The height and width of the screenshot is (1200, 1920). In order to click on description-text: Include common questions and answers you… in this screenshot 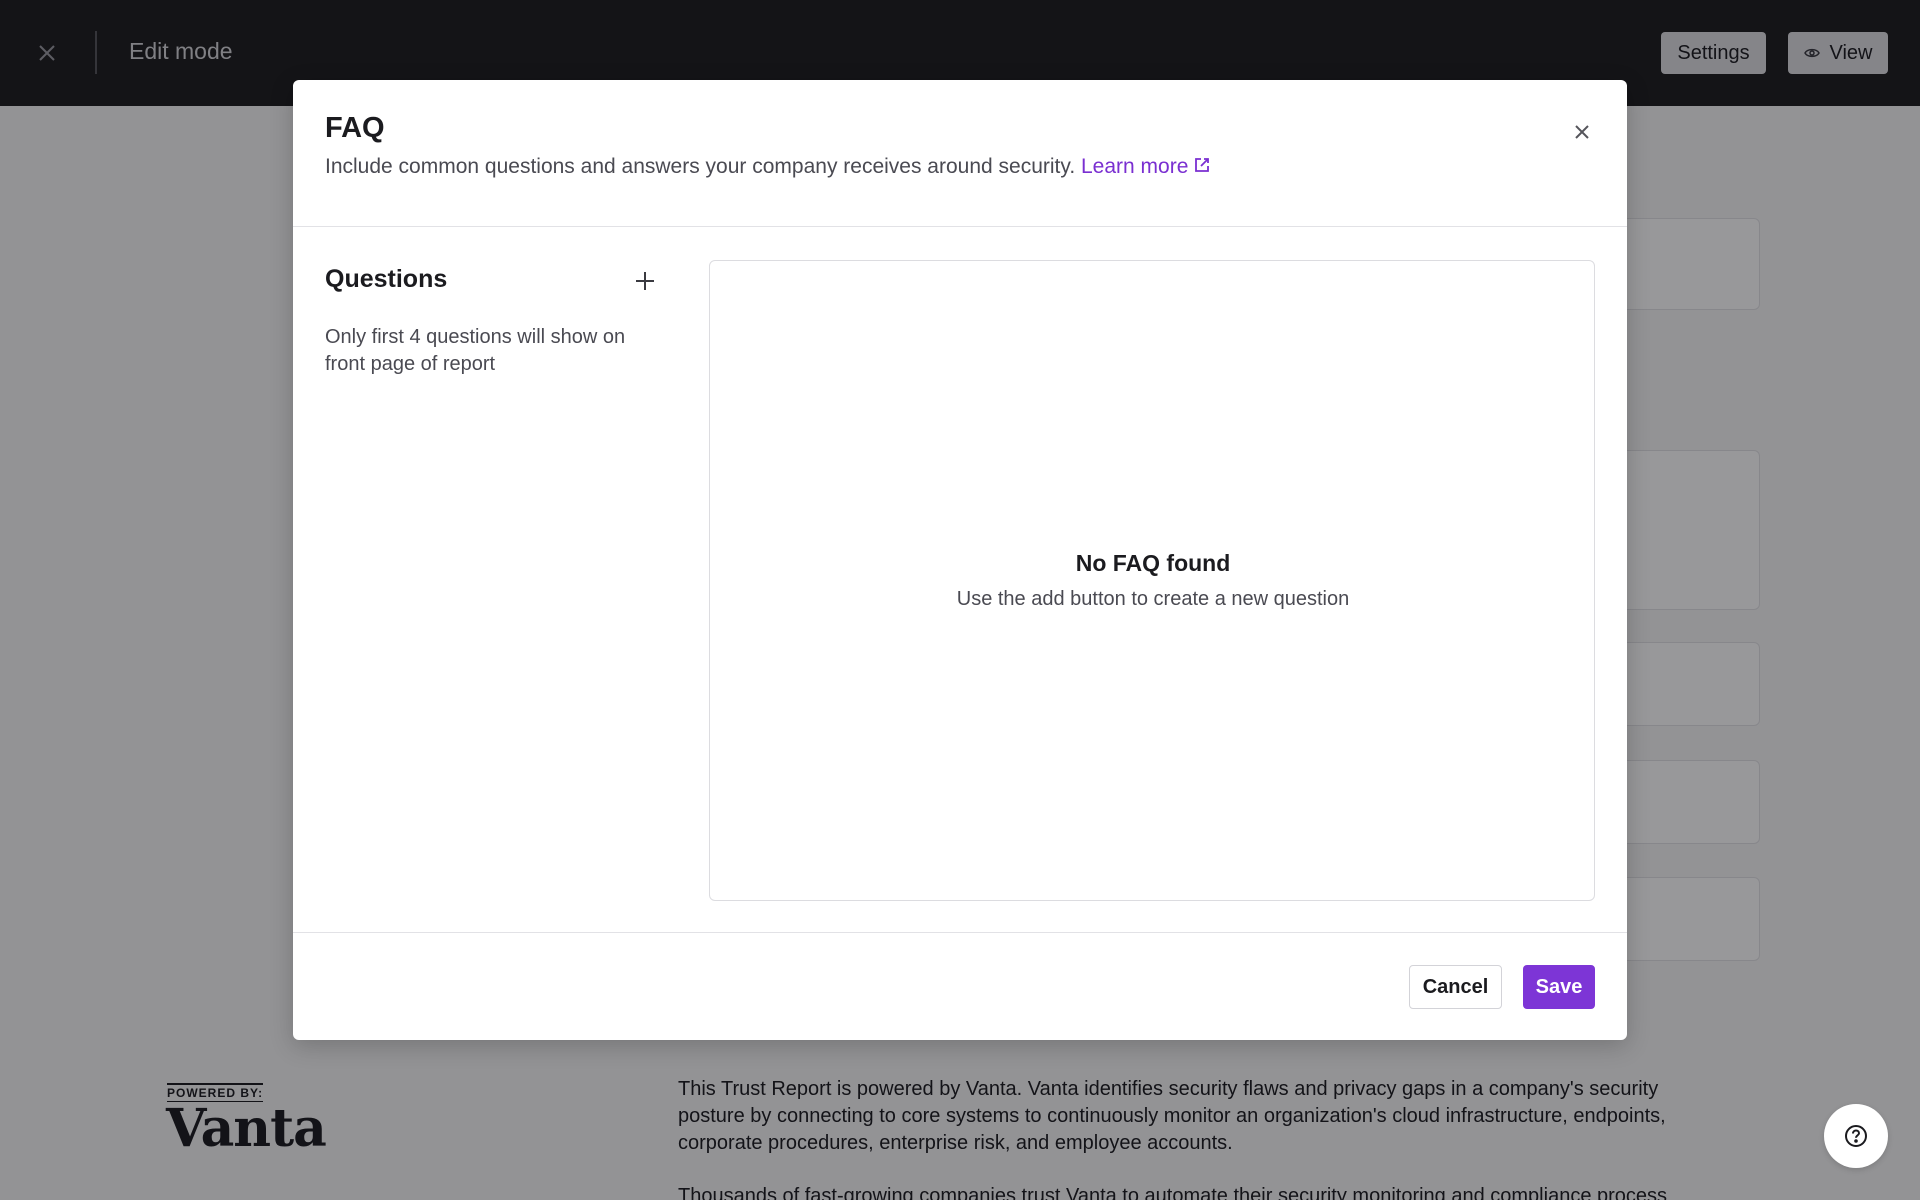, I will do `click(700, 166)`.